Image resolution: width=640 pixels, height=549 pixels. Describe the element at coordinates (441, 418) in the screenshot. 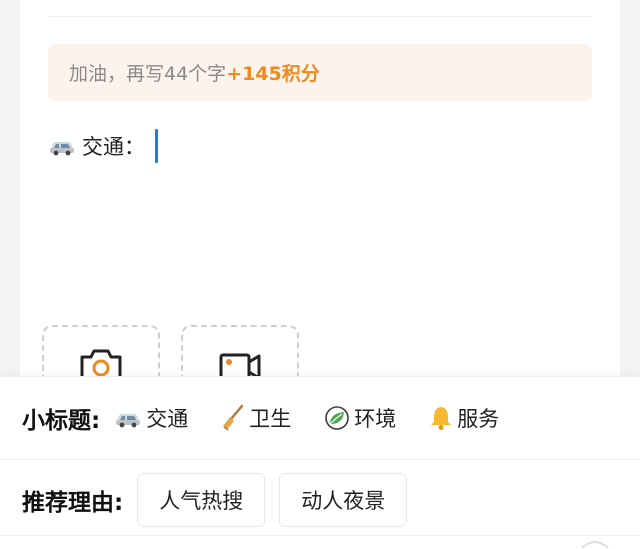

I see `bell-icon` at that location.